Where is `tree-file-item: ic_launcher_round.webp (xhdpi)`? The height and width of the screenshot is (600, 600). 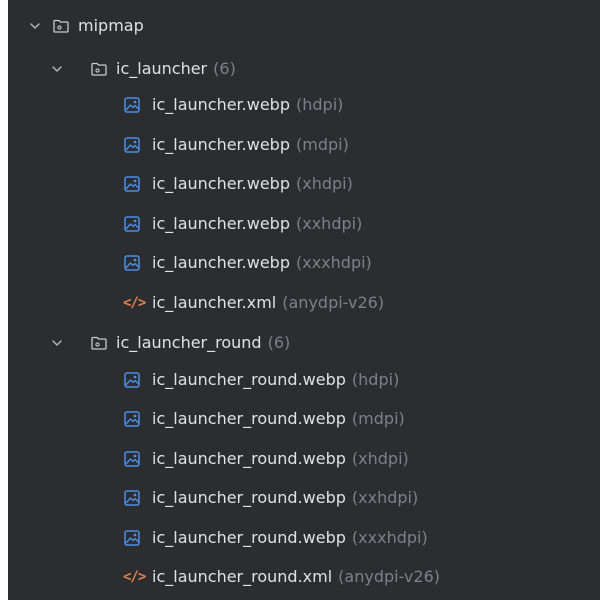 tree-file-item: ic_launcher_round.webp (xhdpi) is located at coordinates (304, 459).